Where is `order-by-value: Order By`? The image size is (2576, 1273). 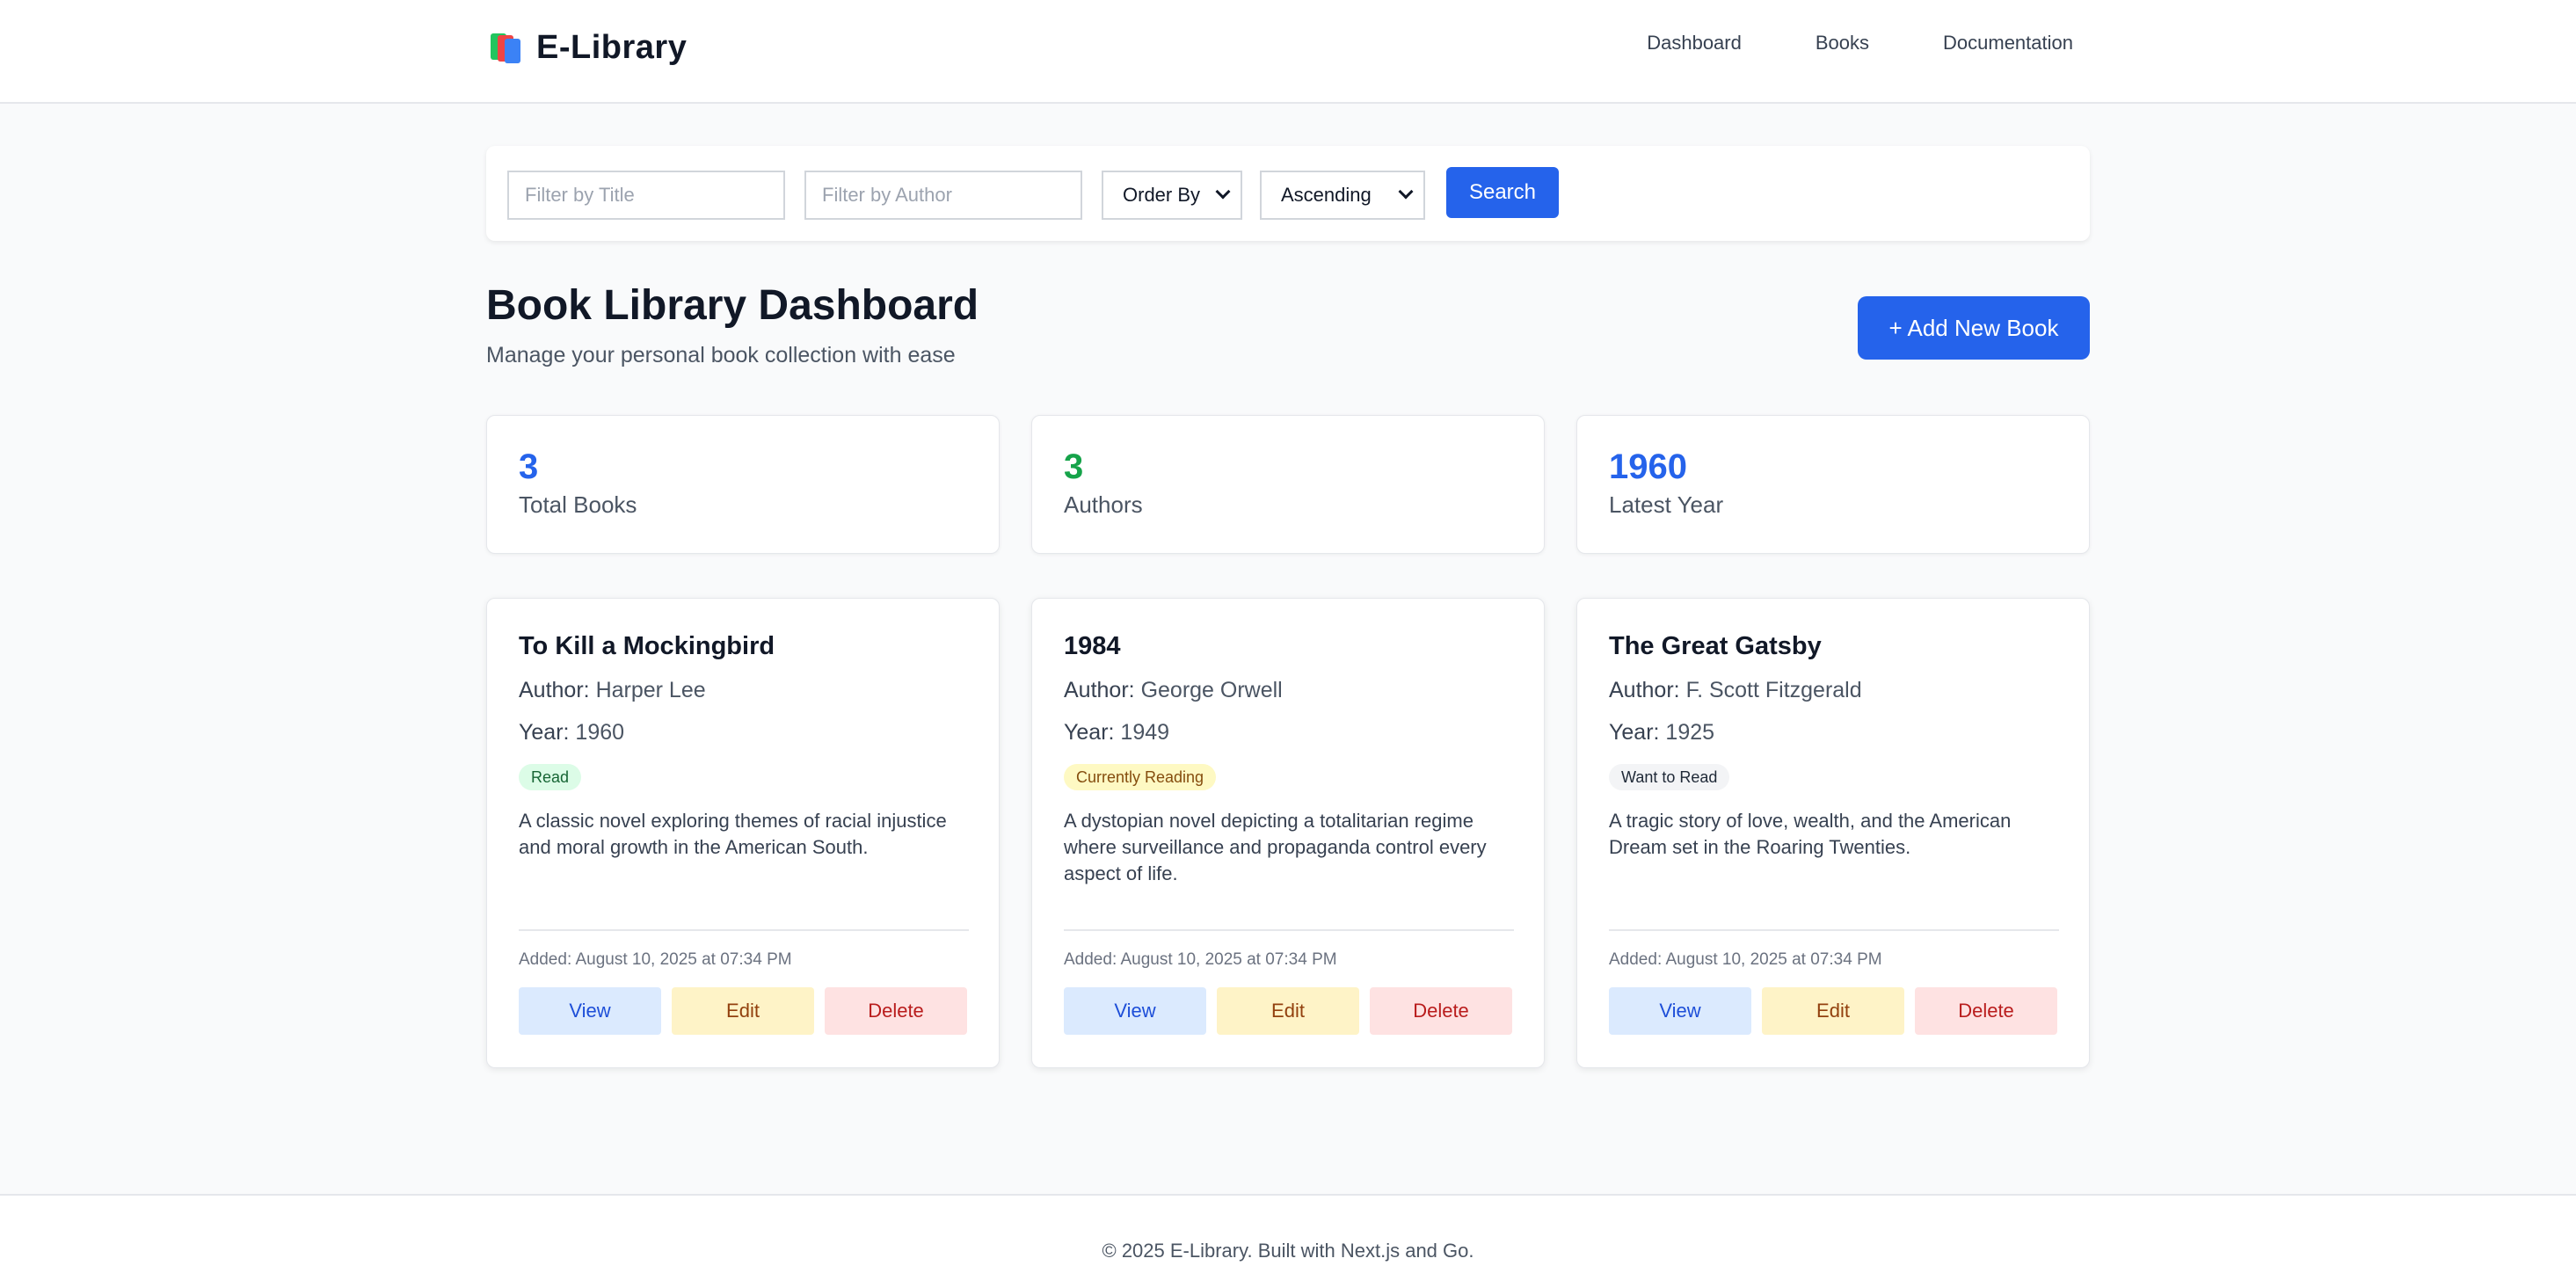
order-by-value: Order By is located at coordinates (1162, 195).